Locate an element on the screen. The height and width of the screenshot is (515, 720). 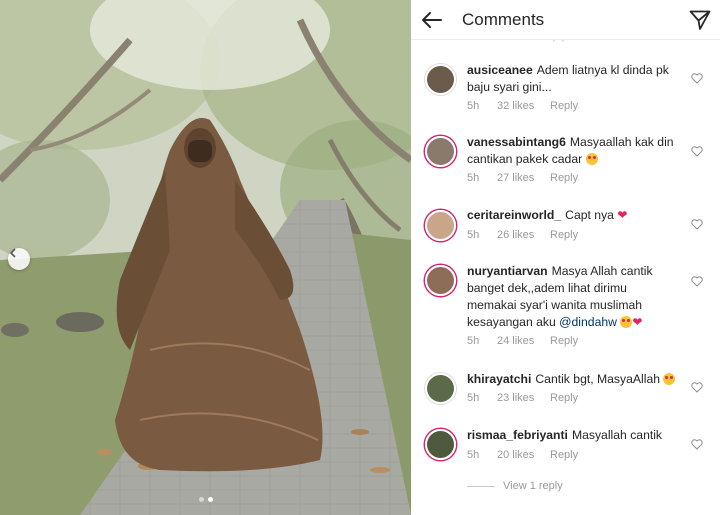
send-direct-icon is located at coordinates (700, 20).